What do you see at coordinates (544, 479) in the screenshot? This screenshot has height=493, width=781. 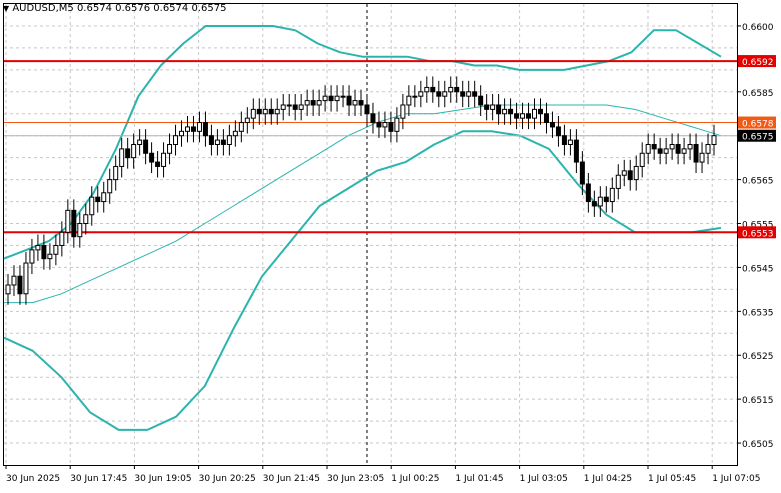 I see `time-tick-label: 1 Jul 03:05` at bounding box center [544, 479].